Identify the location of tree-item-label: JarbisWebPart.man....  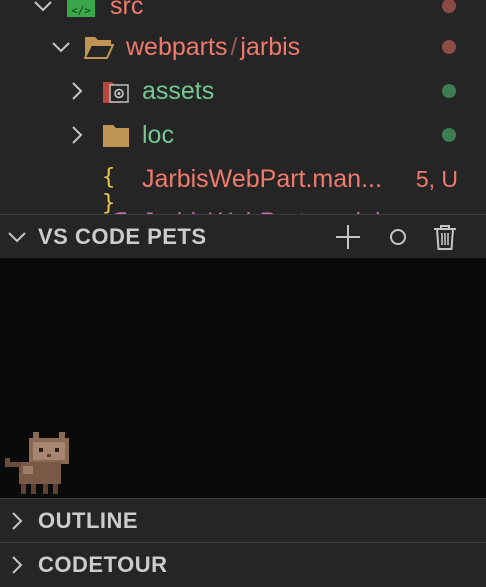
(262, 179).